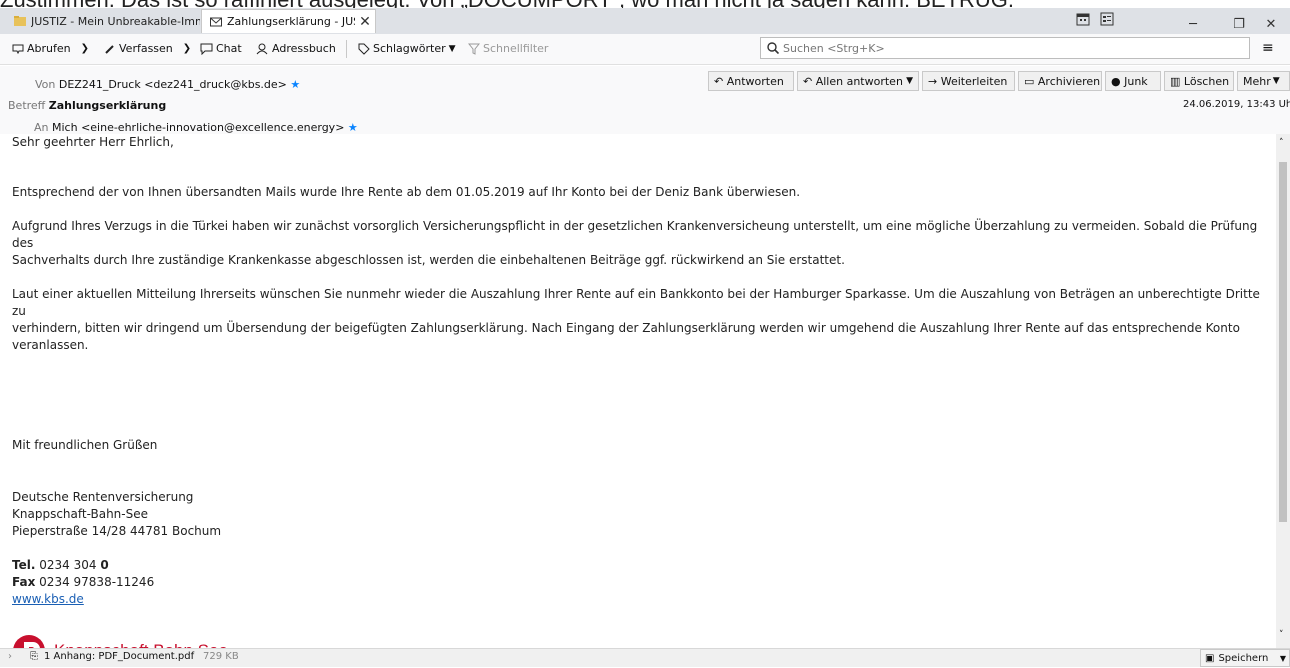 Image resolution: width=1290 pixels, height=668 pixels. I want to click on more-button: Mehr ▼, so click(1263, 81).